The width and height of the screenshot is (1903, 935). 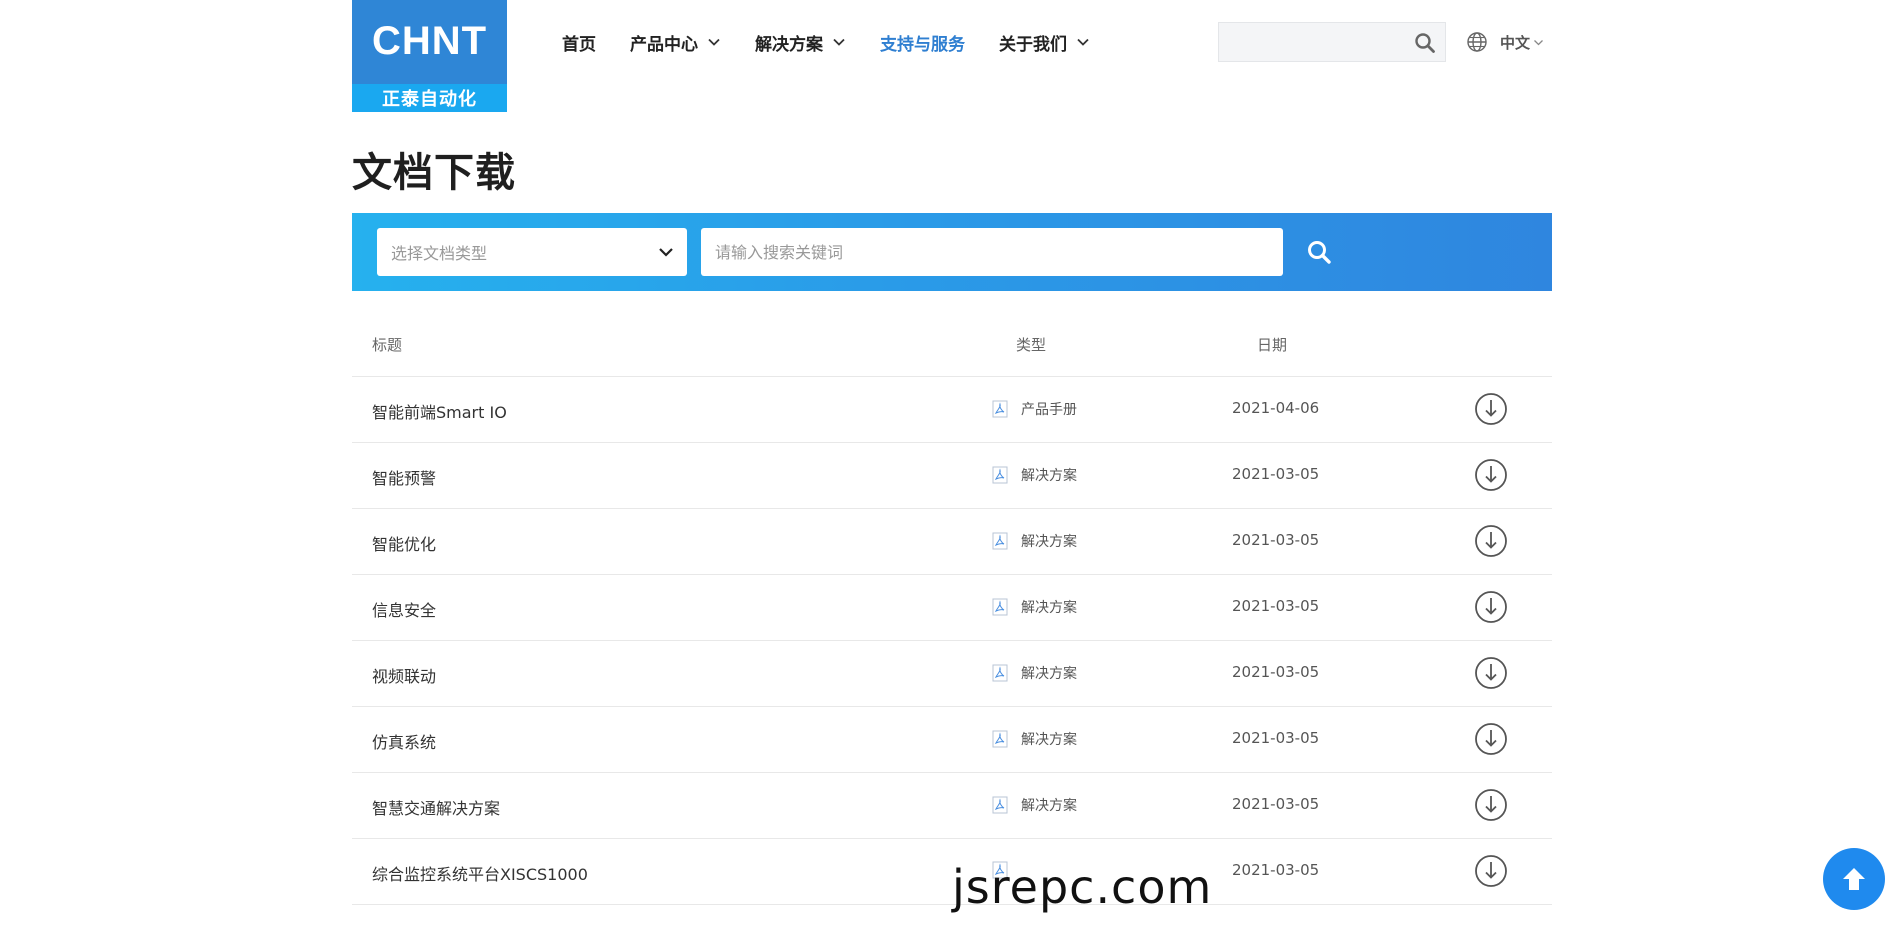 I want to click on logo-text: CHNT, so click(x=429, y=40).